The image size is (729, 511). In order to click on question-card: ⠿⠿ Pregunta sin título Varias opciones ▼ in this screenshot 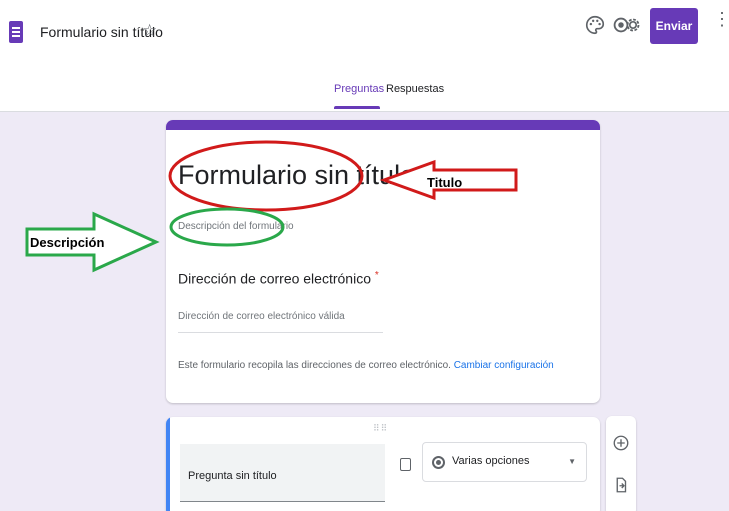, I will do `click(383, 464)`.